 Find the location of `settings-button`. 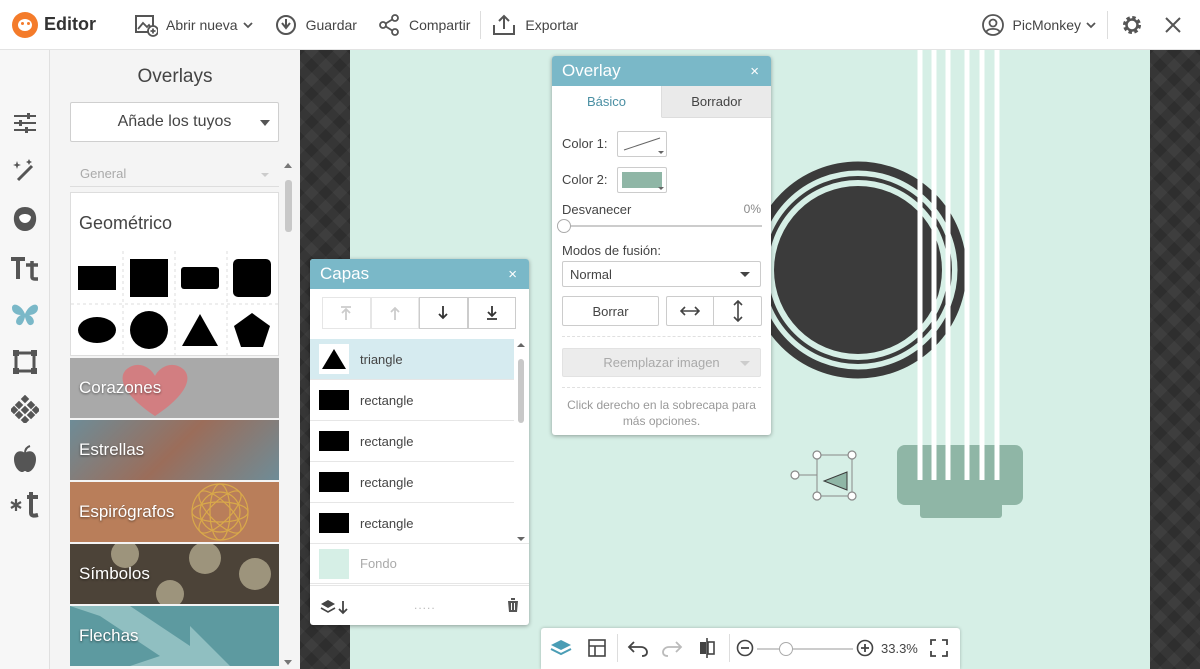

settings-button is located at coordinates (1132, 25).